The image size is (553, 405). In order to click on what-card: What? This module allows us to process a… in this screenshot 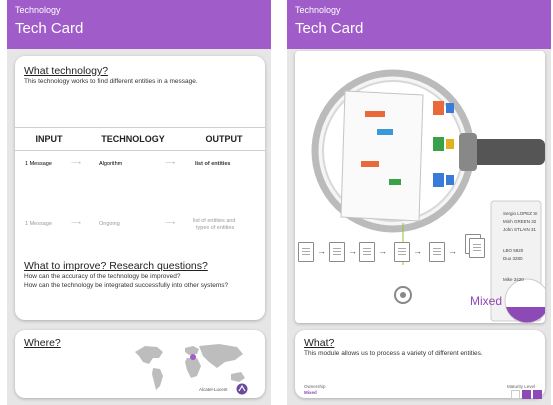, I will do `click(420, 364)`.